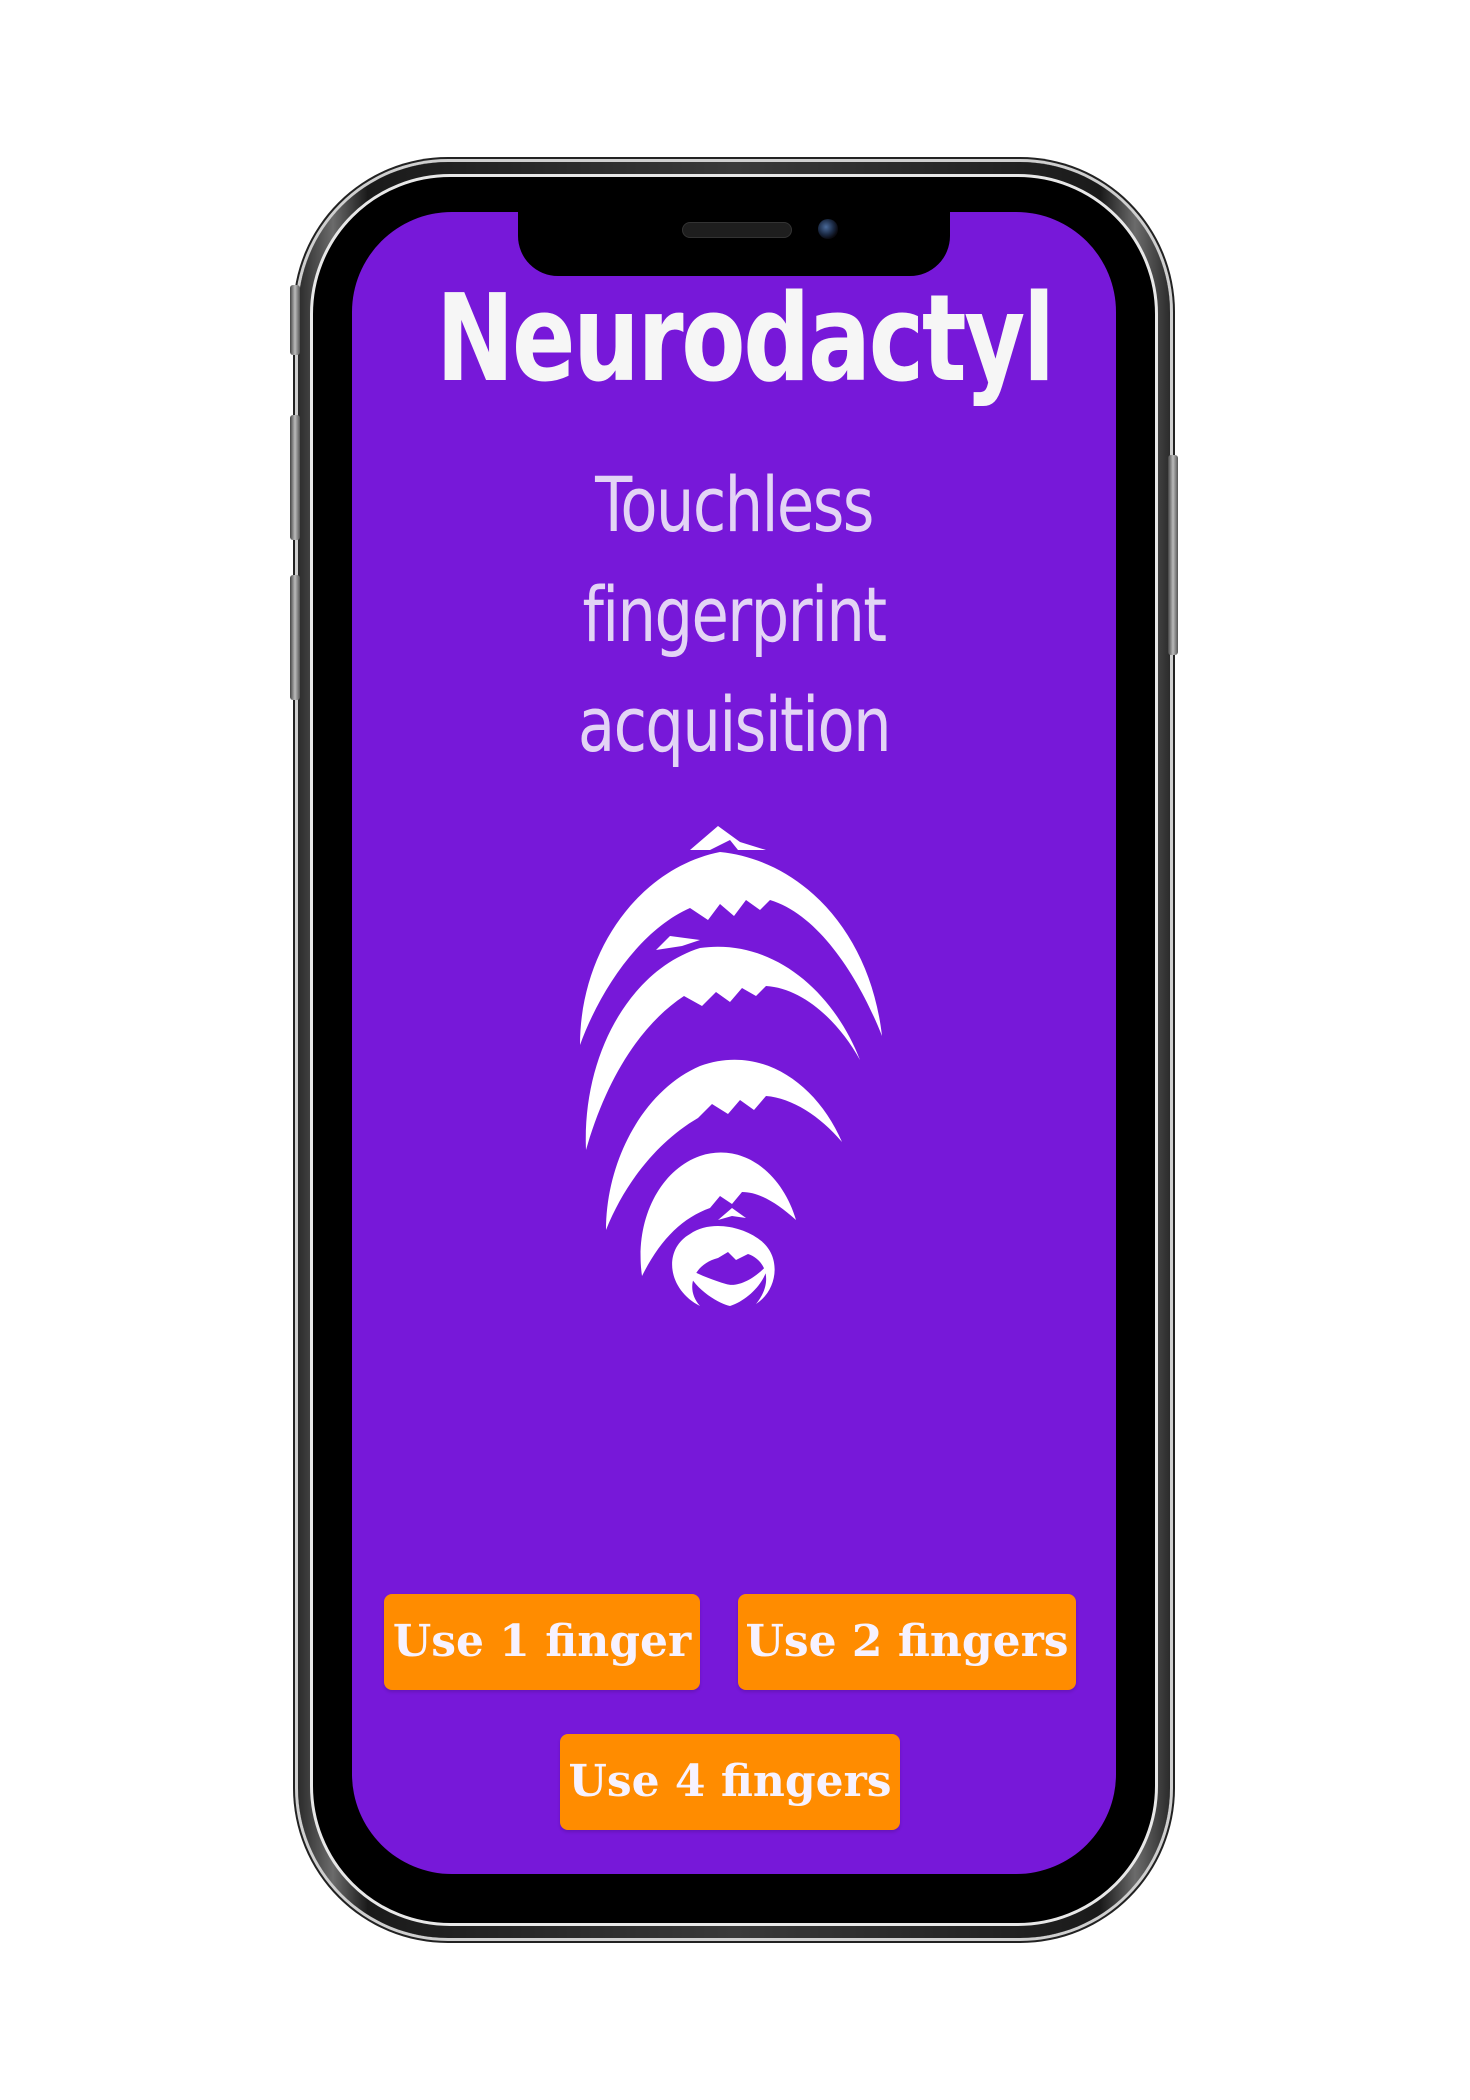 This screenshot has width=1470, height=2100. Describe the element at coordinates (295, 637) in the screenshot. I see `phone-volume-down` at that location.